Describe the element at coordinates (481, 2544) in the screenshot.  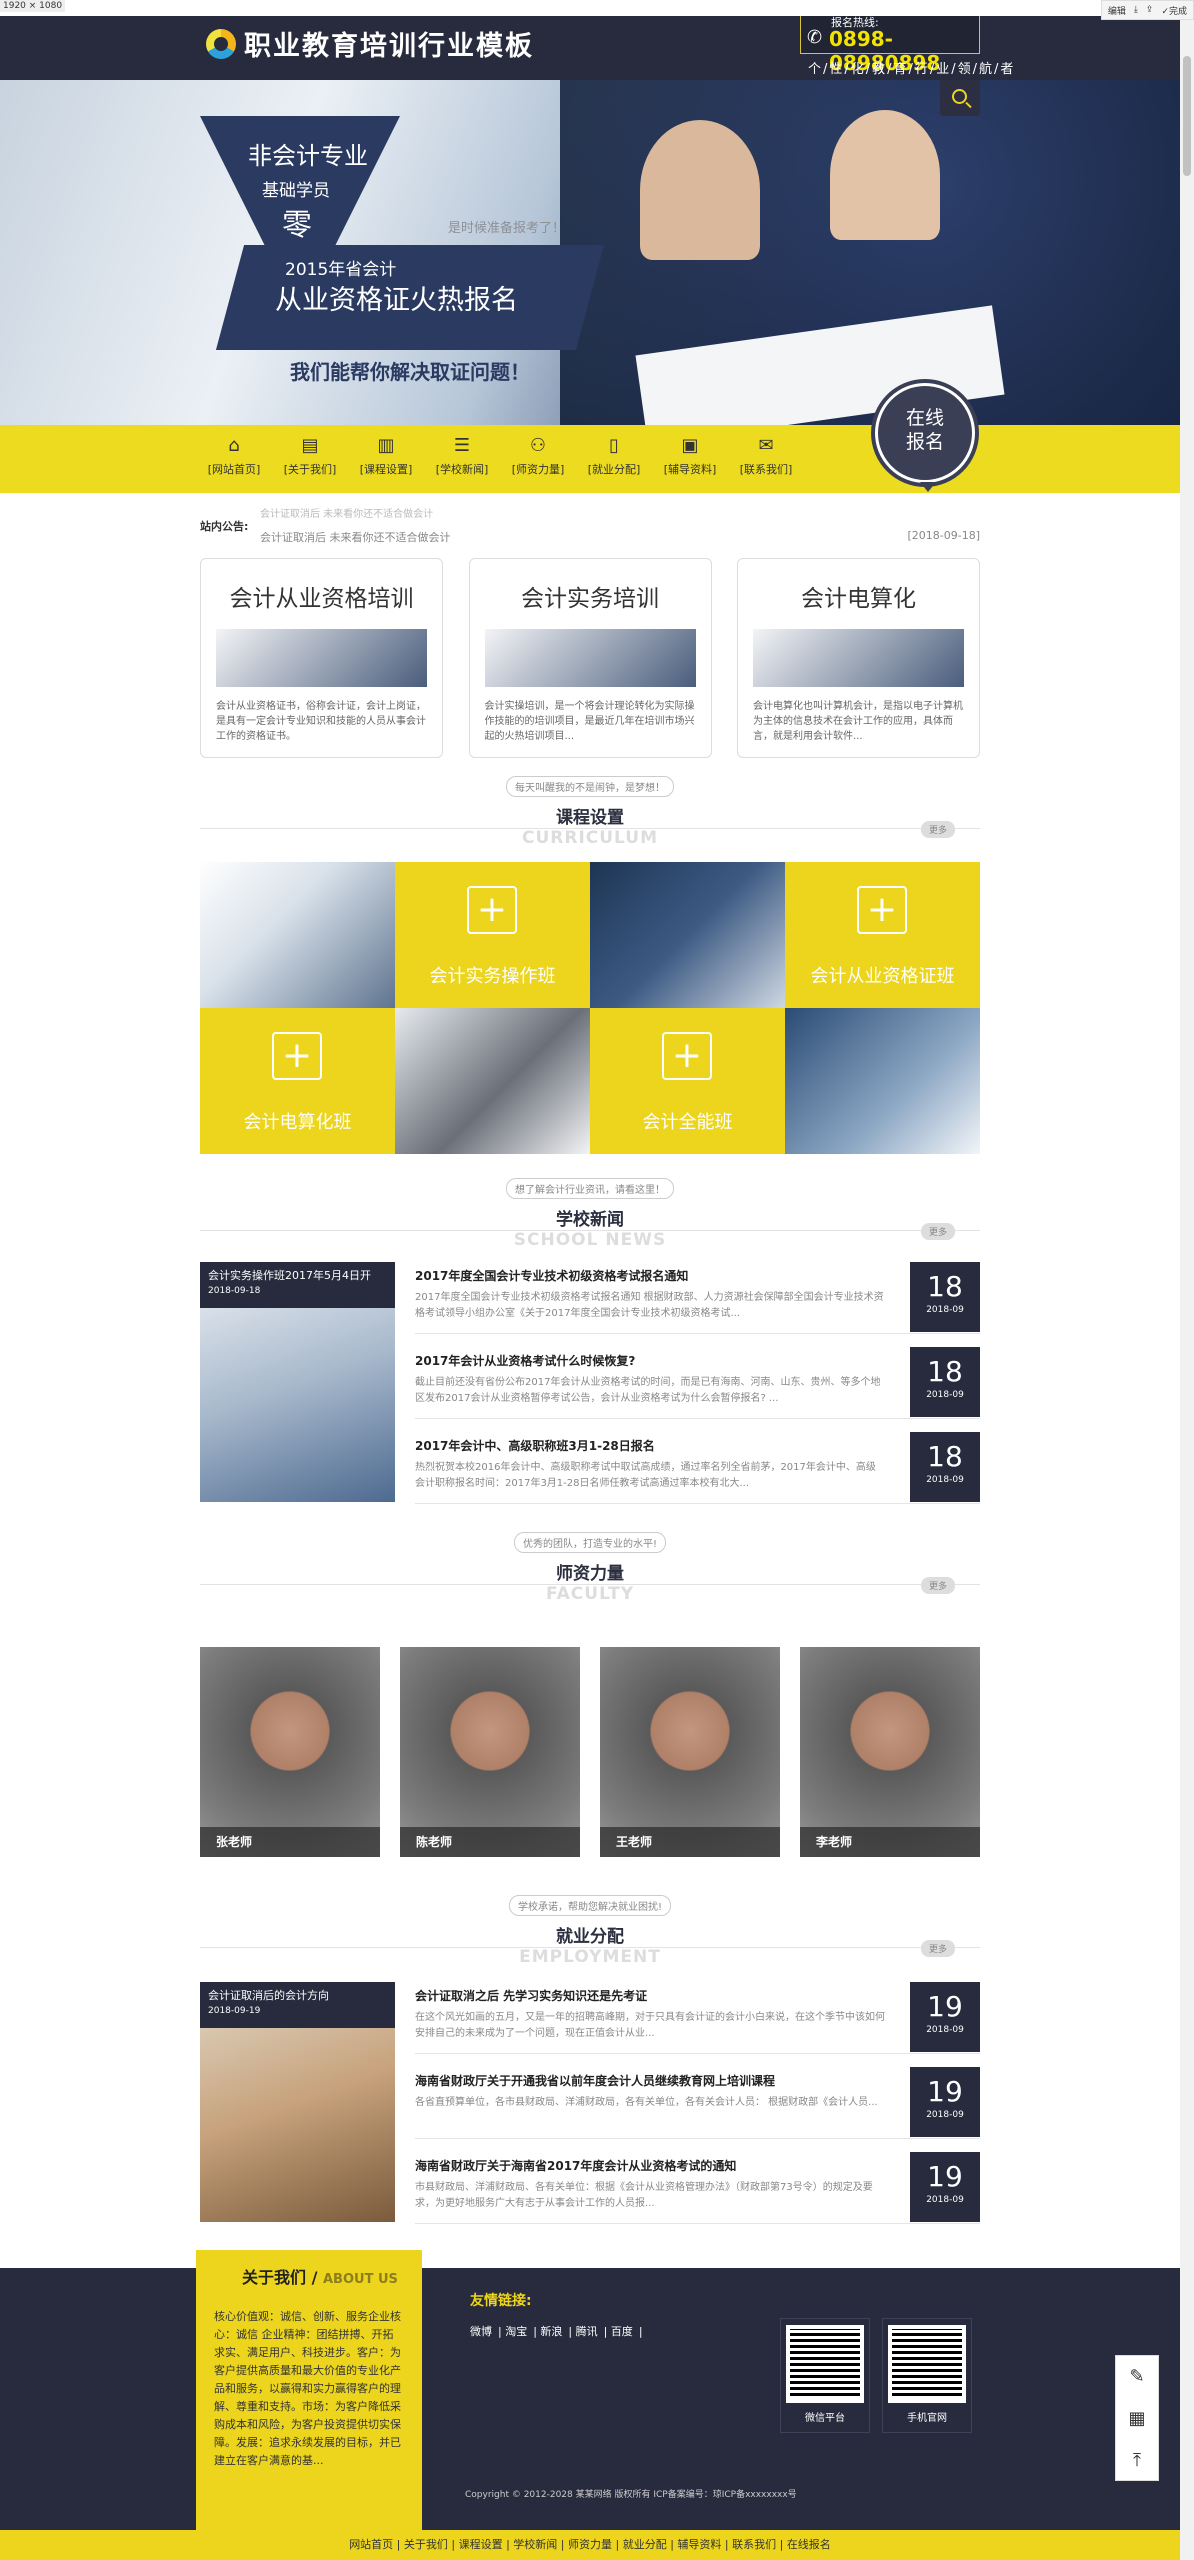
I see `bottom-nav-item: 课程设置` at that location.